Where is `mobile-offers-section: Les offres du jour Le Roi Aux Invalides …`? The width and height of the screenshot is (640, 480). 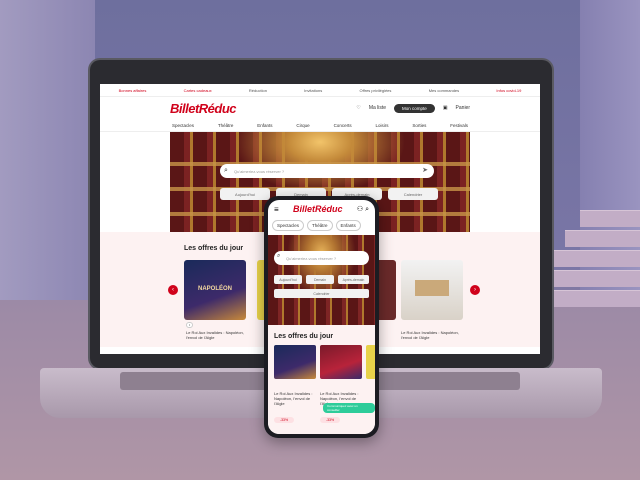 mobile-offers-section: Les offres du jour Le Roi Aux Invalides … is located at coordinates (321, 379).